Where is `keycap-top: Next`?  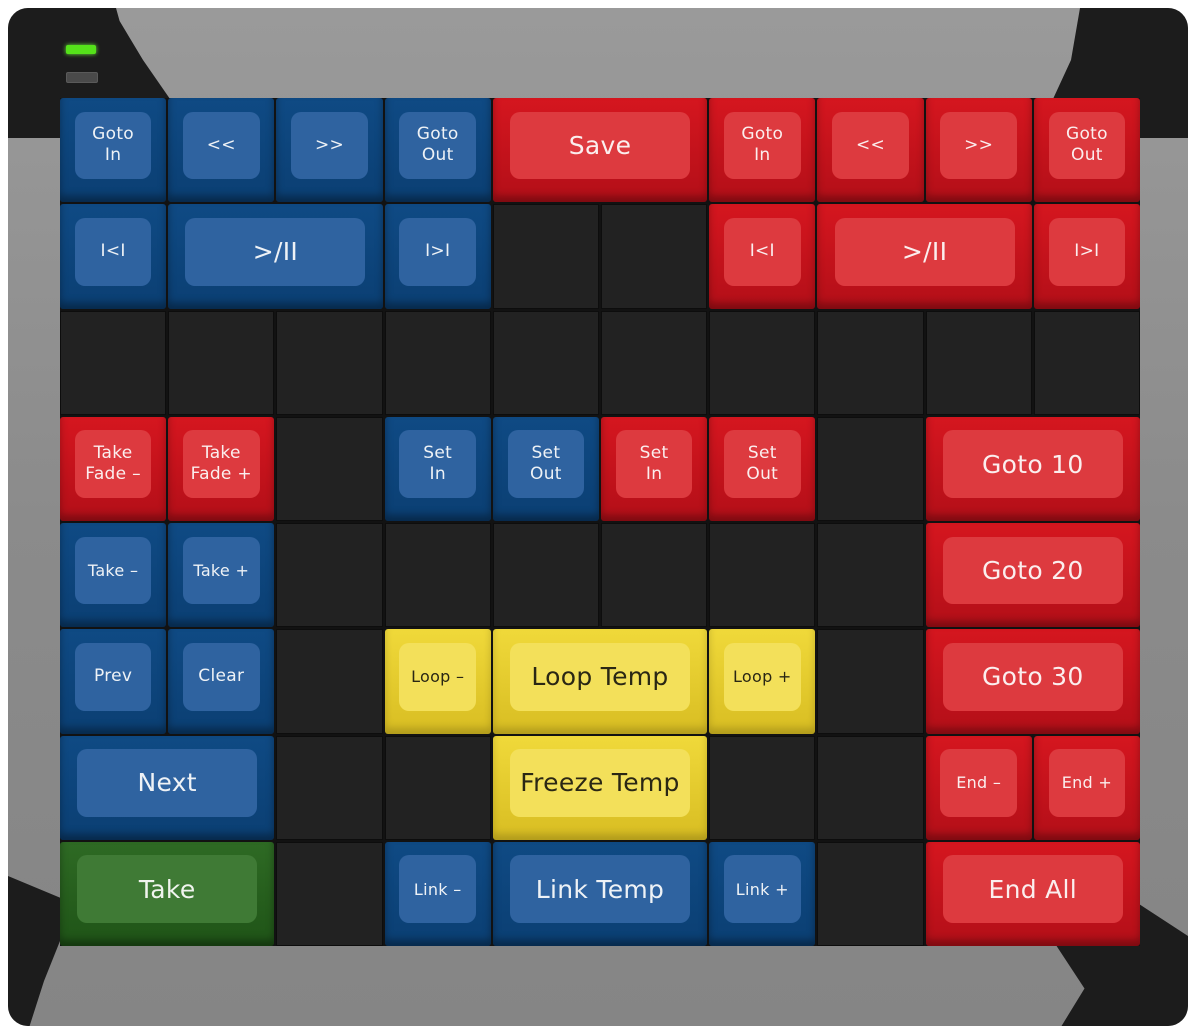
keycap-top: Next is located at coordinates (167, 783).